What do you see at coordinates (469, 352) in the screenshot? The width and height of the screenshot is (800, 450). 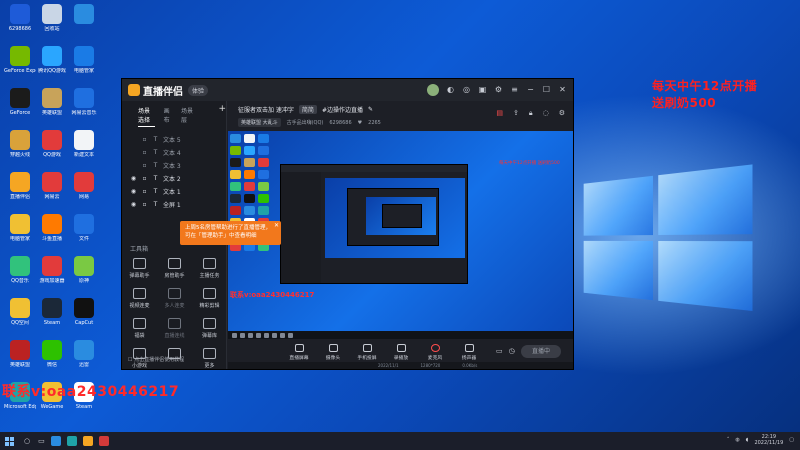 I see `control-button: 扬声器` at bounding box center [469, 352].